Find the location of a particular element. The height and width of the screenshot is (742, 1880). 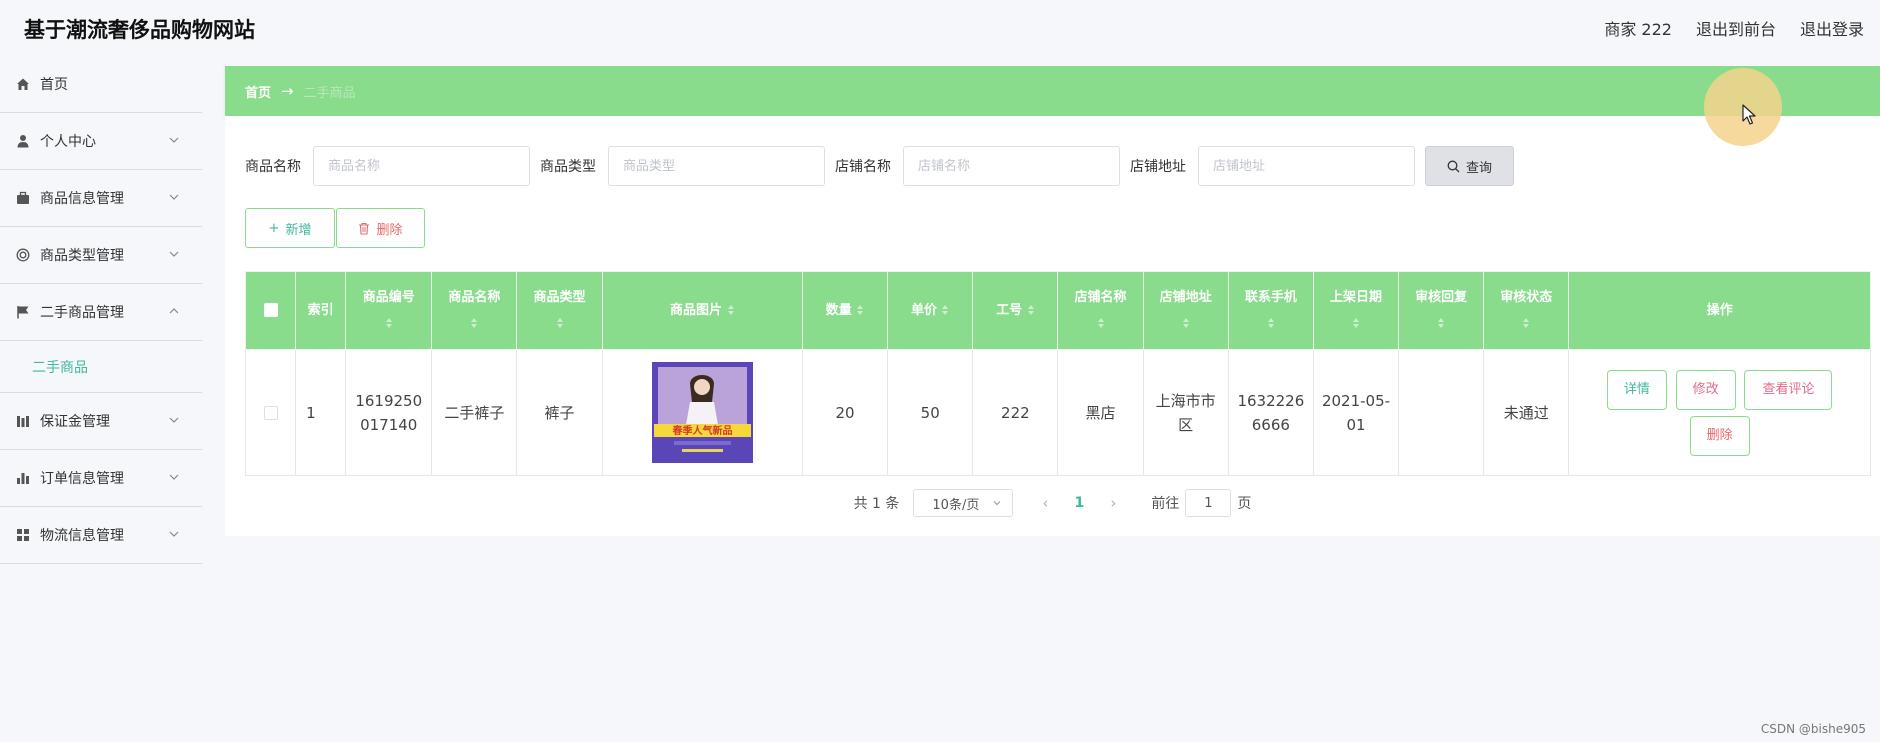

header-type: 商品类型 is located at coordinates (559, 310).